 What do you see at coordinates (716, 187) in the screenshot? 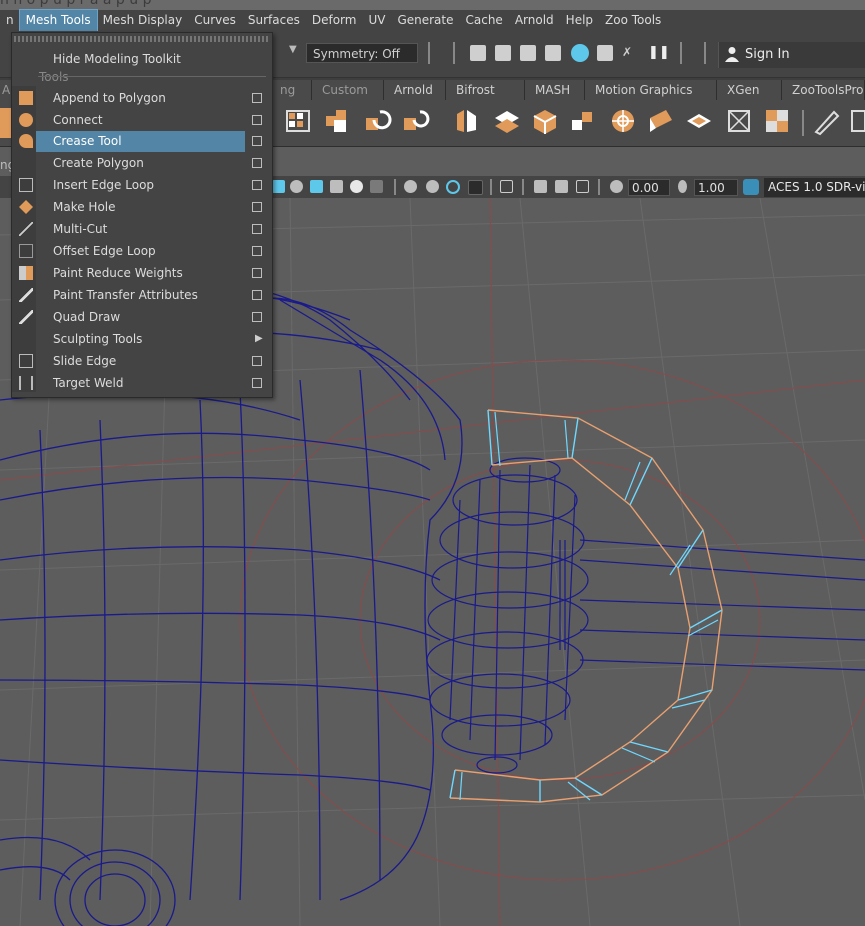
I see `gamma-field: 1.00` at bounding box center [716, 187].